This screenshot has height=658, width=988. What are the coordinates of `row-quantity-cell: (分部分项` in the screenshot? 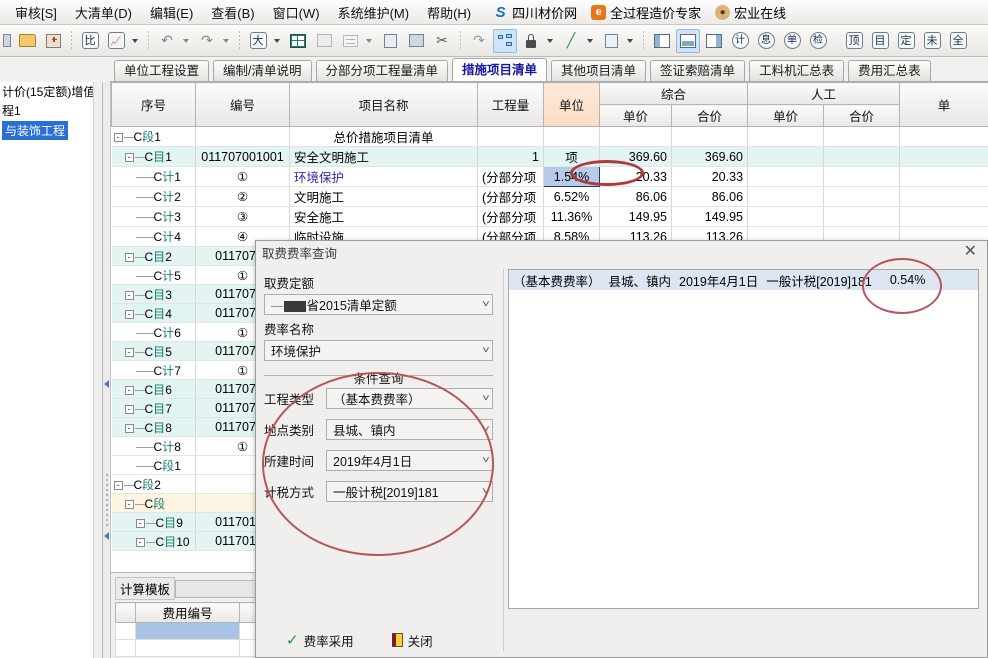 It's located at (510, 176).